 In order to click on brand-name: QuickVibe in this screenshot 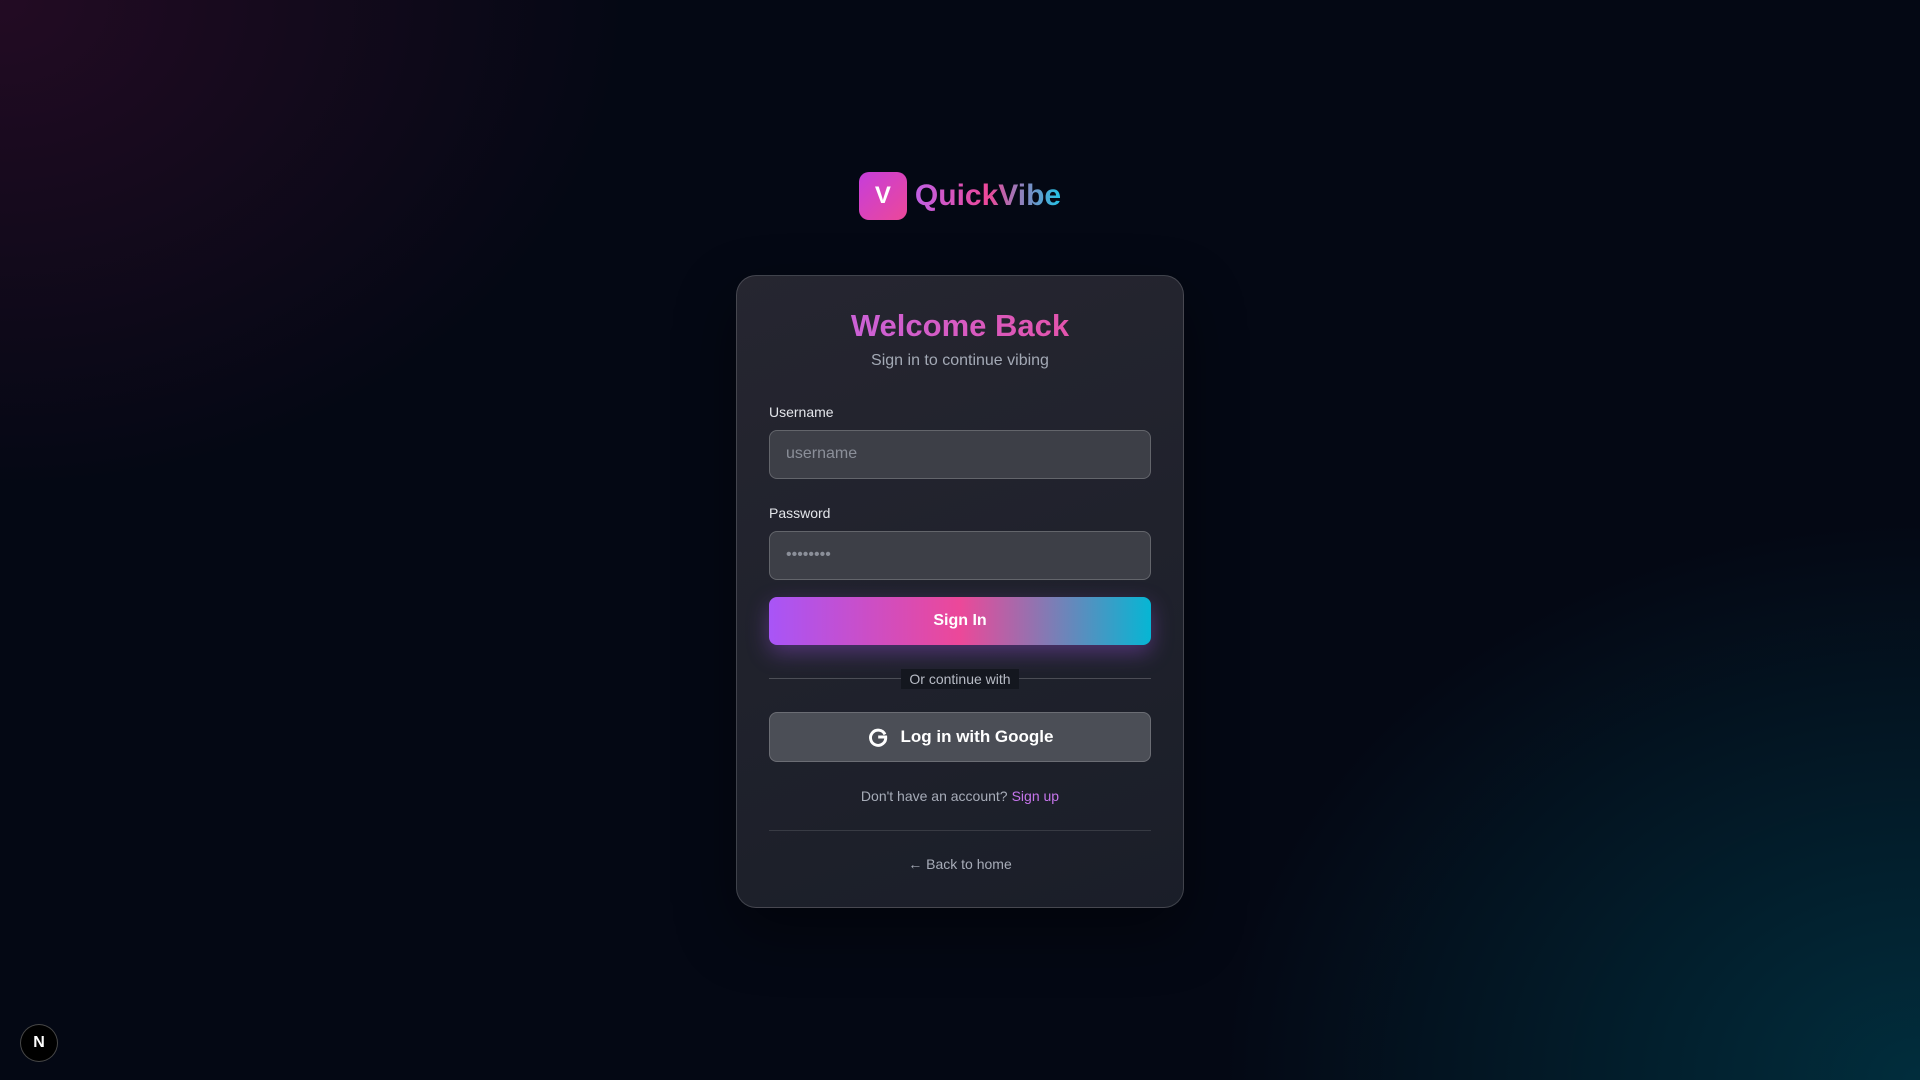, I will do `click(988, 195)`.